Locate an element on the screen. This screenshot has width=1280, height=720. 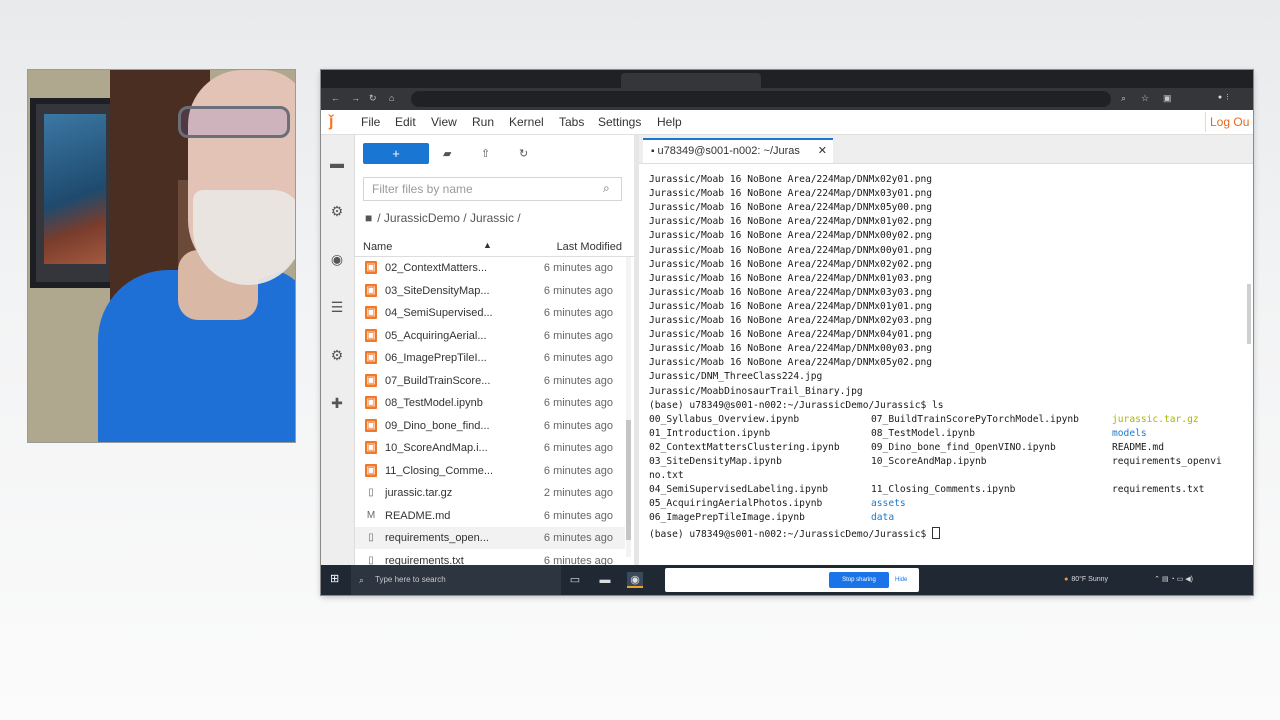
file-row: ▣ 07_BuildTrainScore... 6 minutes ago is located at coordinates (490, 381).